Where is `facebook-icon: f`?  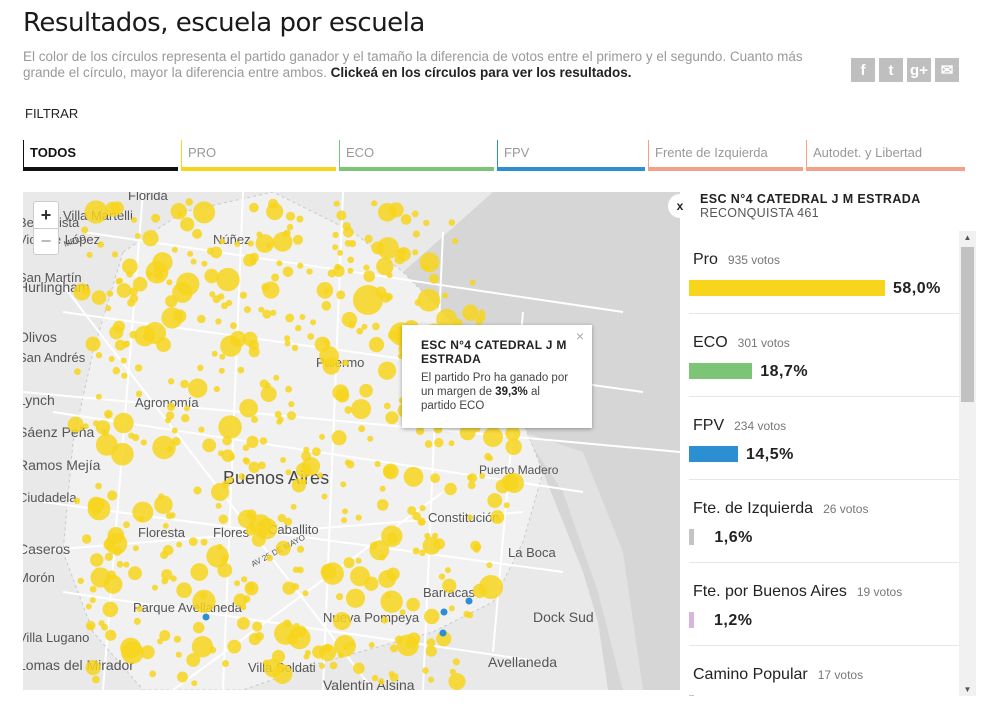 facebook-icon: f is located at coordinates (863, 70).